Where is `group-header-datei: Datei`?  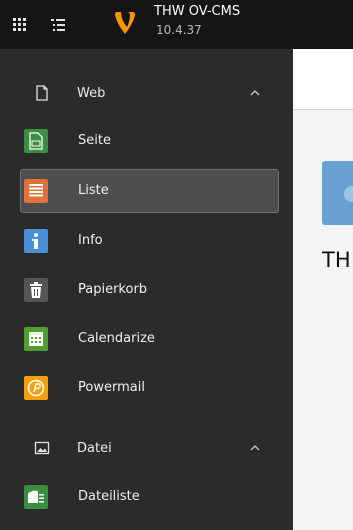 group-header-datei: Datei is located at coordinates (146, 448).